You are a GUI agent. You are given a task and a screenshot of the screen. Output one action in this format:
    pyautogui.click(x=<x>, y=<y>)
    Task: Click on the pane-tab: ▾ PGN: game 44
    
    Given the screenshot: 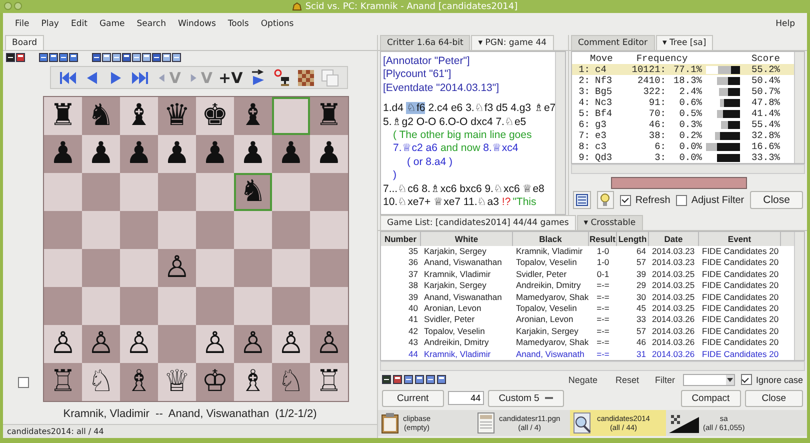 What is the action you would take?
    pyautogui.click(x=512, y=42)
    